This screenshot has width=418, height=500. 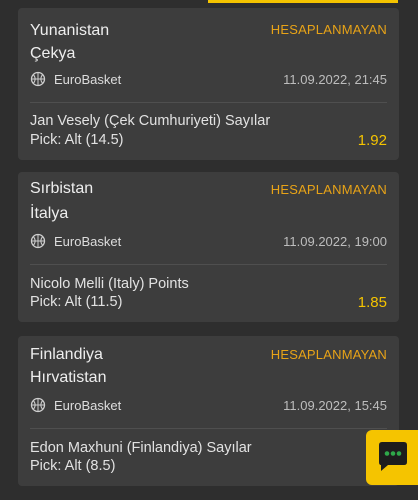 I want to click on away-team: İtalya, so click(x=49, y=213).